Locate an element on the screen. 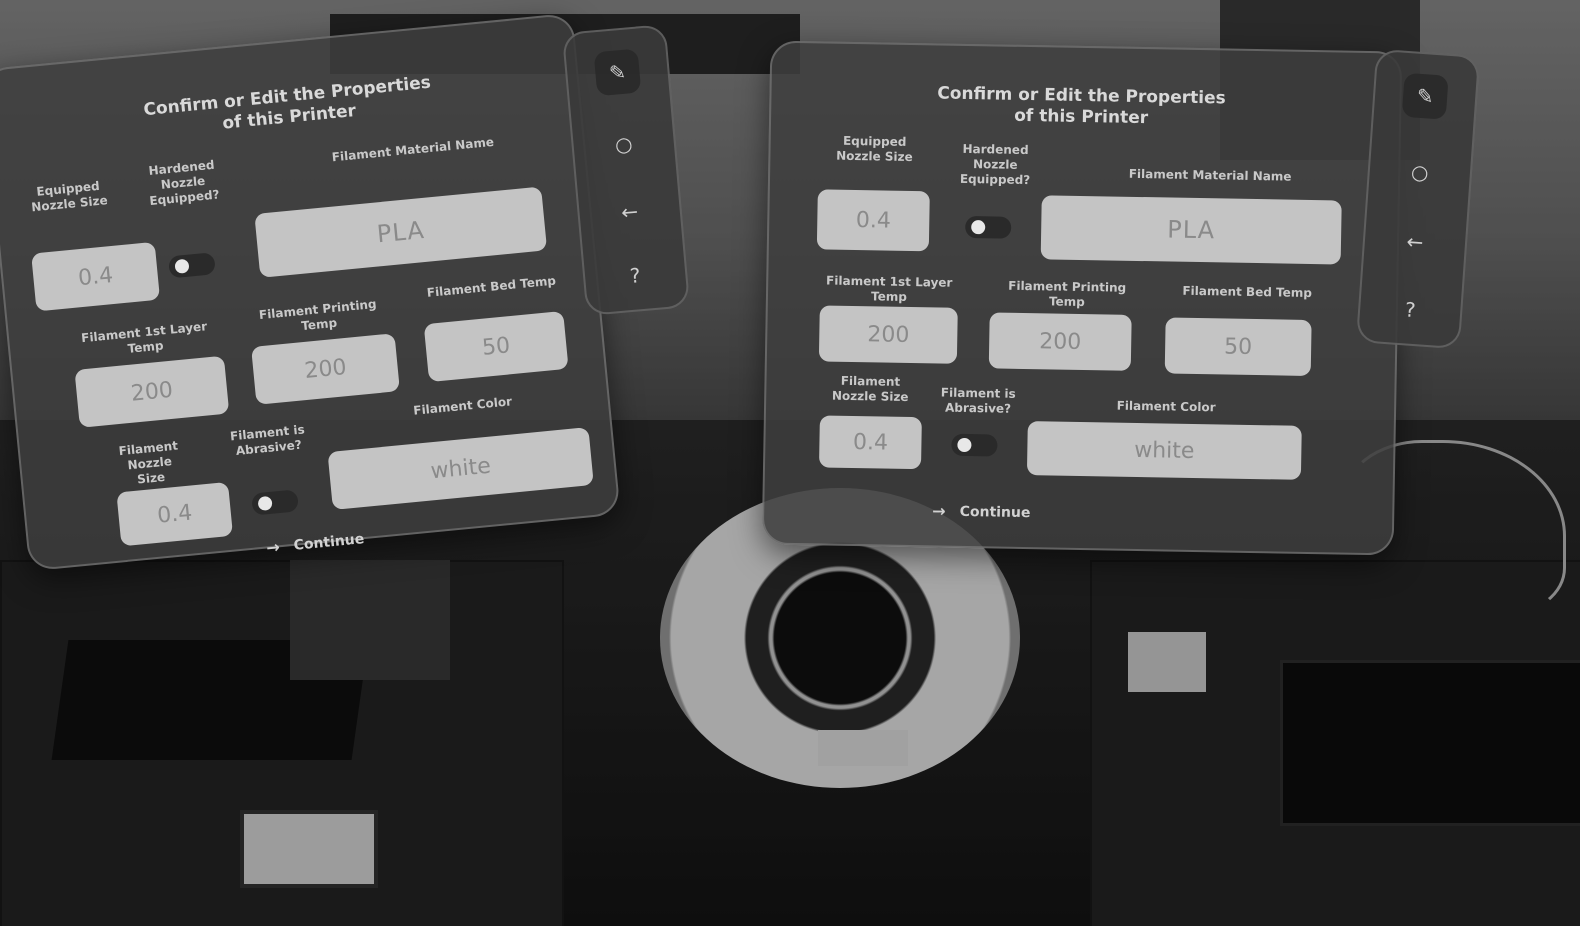  continue-button: → Continue is located at coordinates (981, 511).